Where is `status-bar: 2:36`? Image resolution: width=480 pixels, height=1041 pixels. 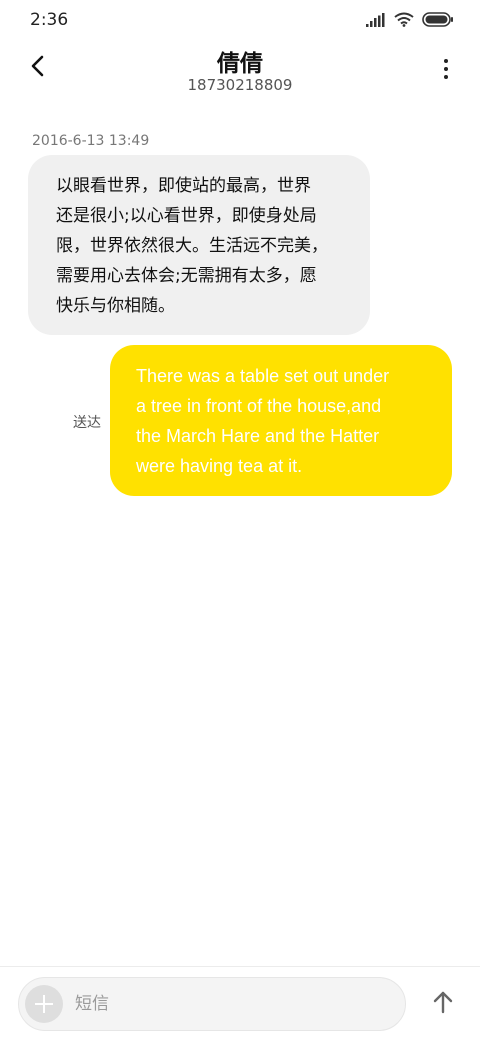 status-bar: 2:36 is located at coordinates (240, 20).